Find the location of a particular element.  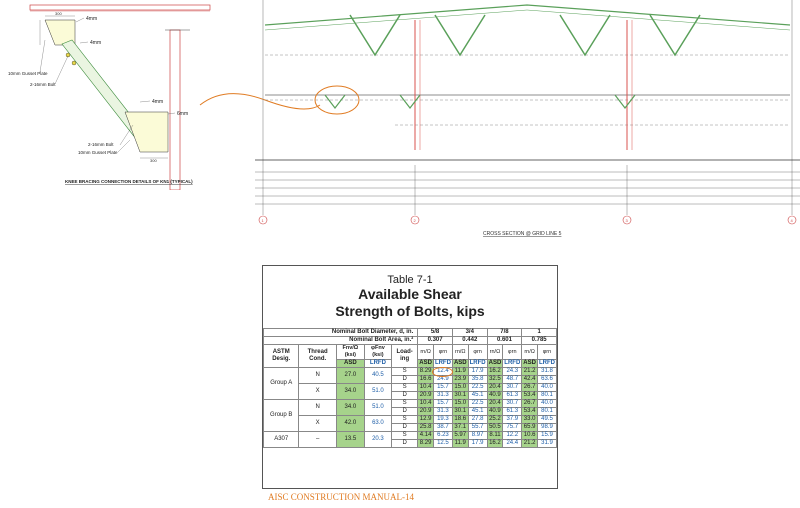

lrfd-value: 27.8 is located at coordinates (477, 419).